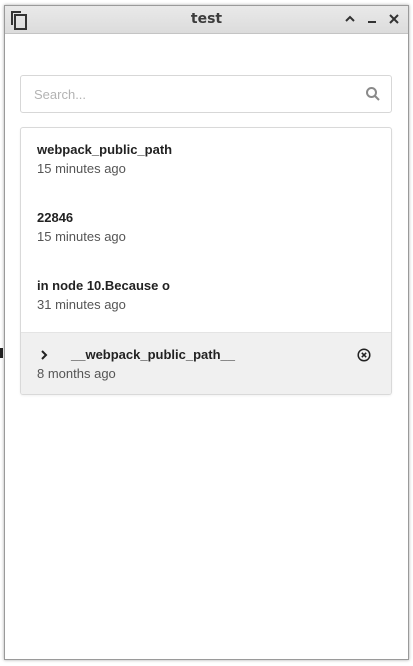  What do you see at coordinates (206, 363) in the screenshot?
I see `list-item-selected: __webpack_public_path__ 8 months ago` at bounding box center [206, 363].